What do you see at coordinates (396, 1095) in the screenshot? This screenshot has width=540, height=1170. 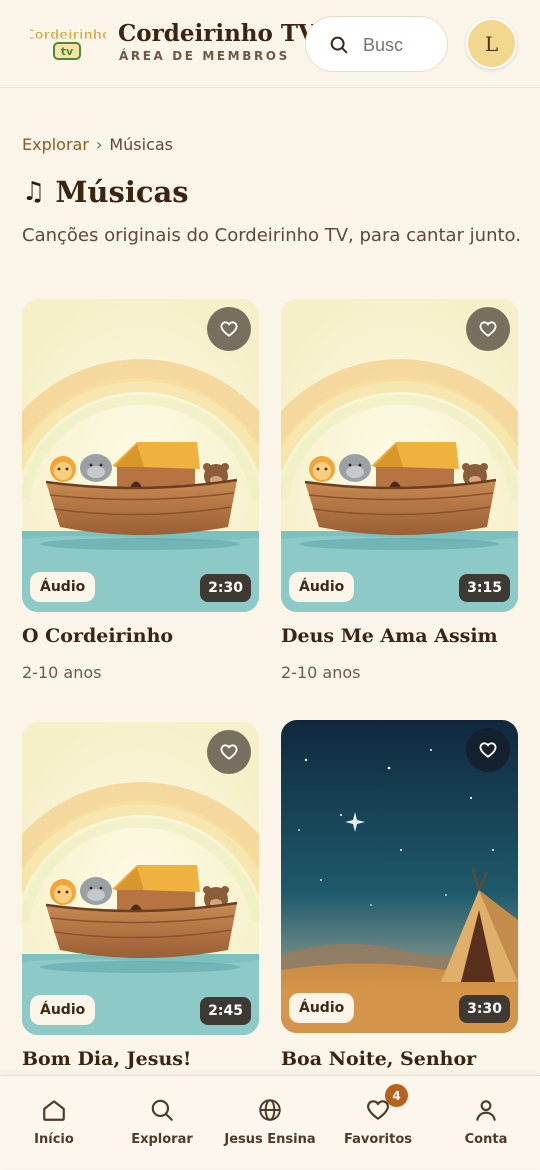 I see `favorites-count-badge: 4` at bounding box center [396, 1095].